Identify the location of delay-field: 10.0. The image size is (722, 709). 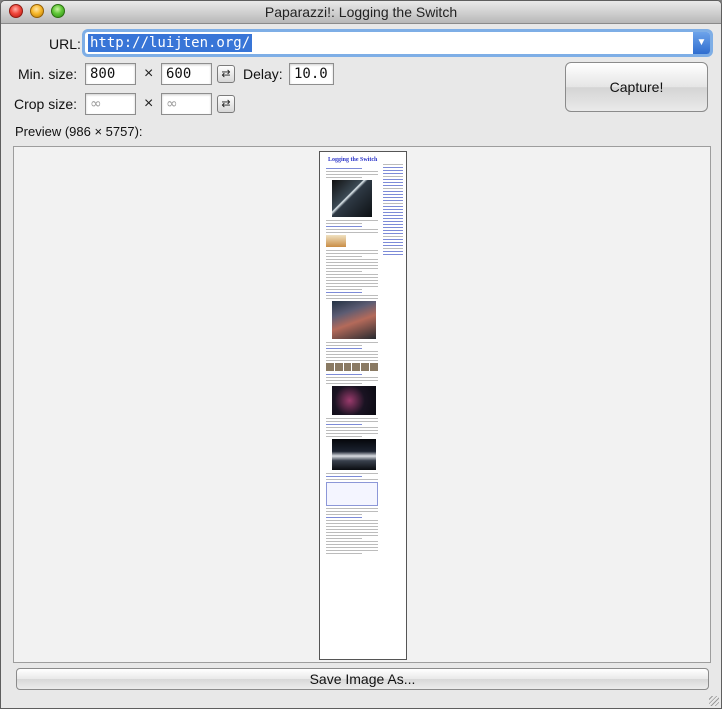
(311, 74).